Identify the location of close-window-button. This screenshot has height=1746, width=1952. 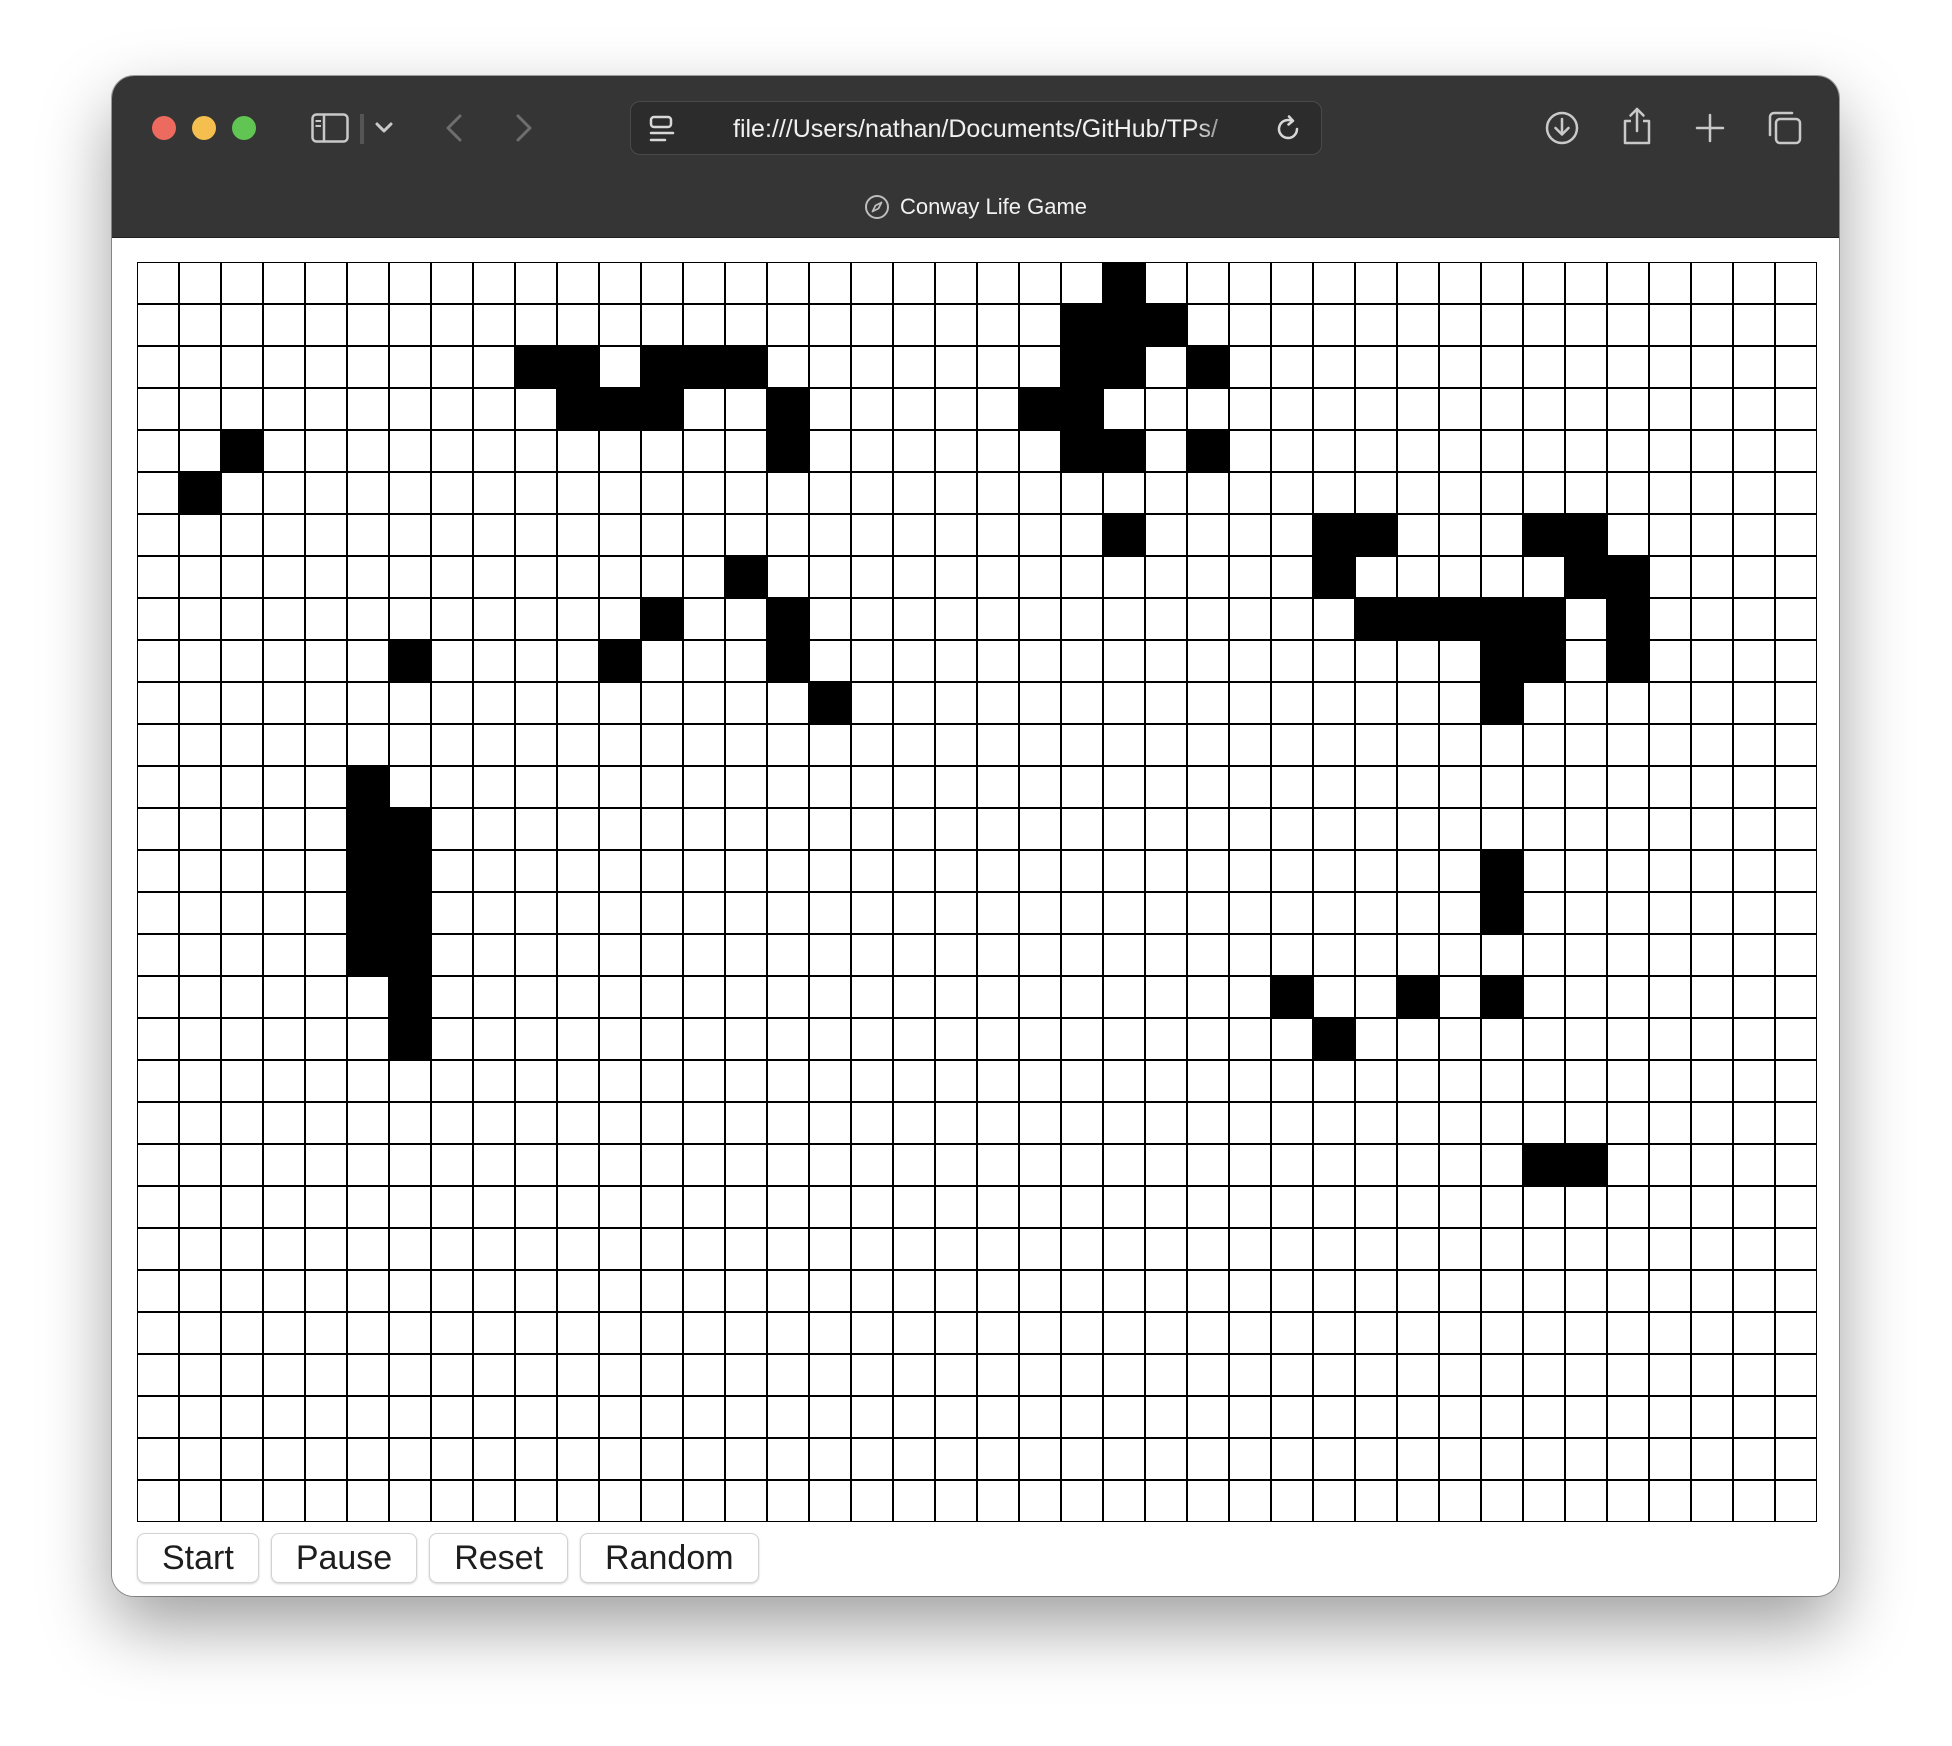
(164, 128).